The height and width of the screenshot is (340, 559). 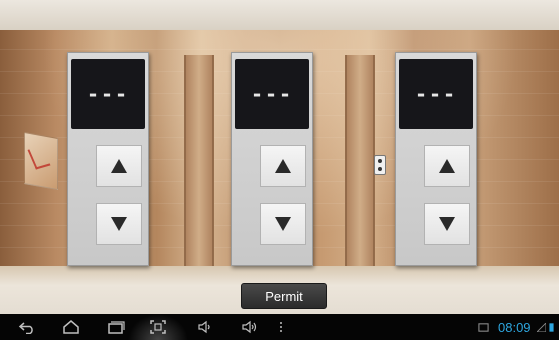 What do you see at coordinates (541, 327) in the screenshot?
I see `signal-icon` at bounding box center [541, 327].